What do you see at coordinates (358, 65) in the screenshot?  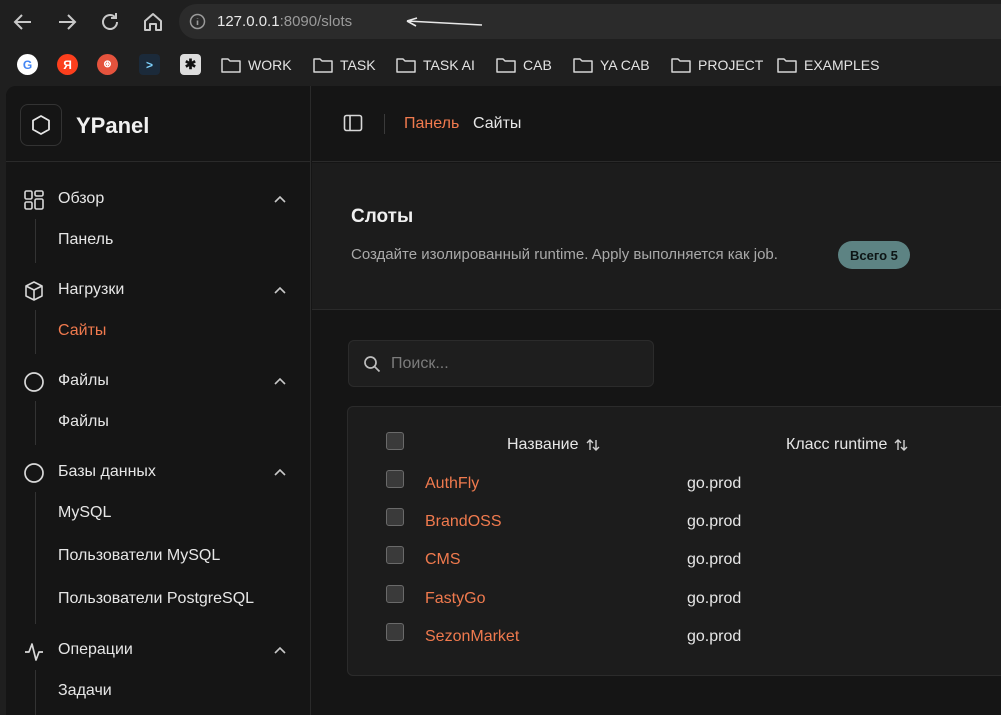 I see `bookmark-label: TASK` at bounding box center [358, 65].